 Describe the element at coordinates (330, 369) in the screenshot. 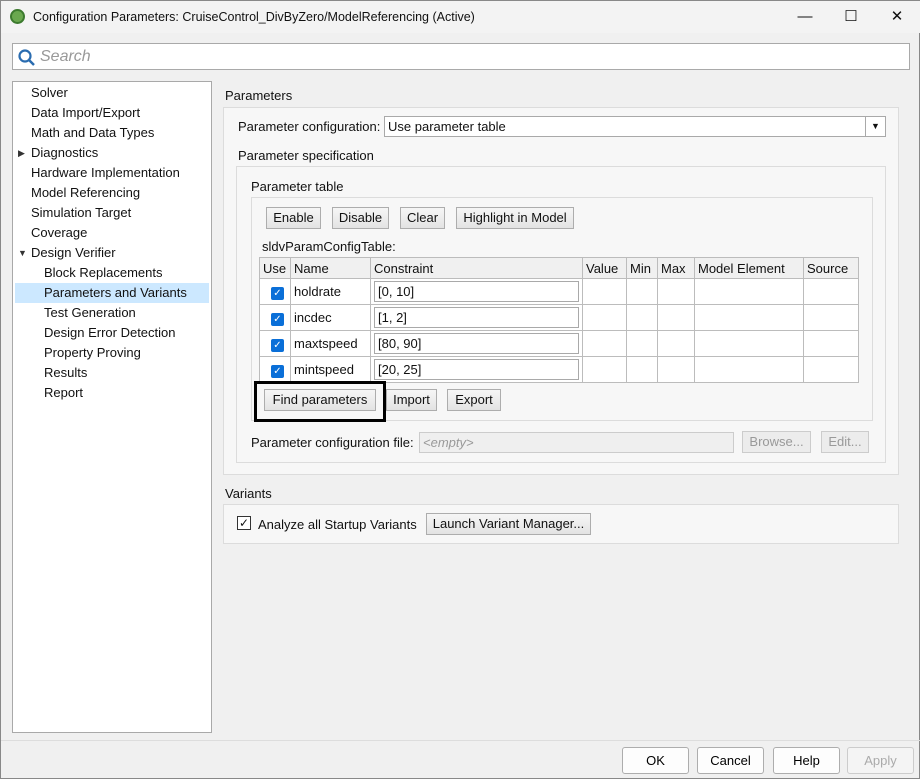

I see `name-cell: mintspeed` at that location.